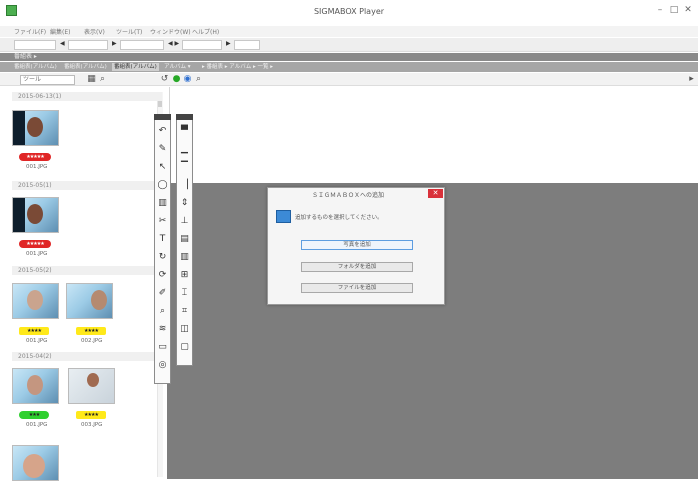 The image size is (698, 481). What do you see at coordinates (87, 96) in the screenshot?
I see `group-header: 2015-06-13(1)` at bounding box center [87, 96].